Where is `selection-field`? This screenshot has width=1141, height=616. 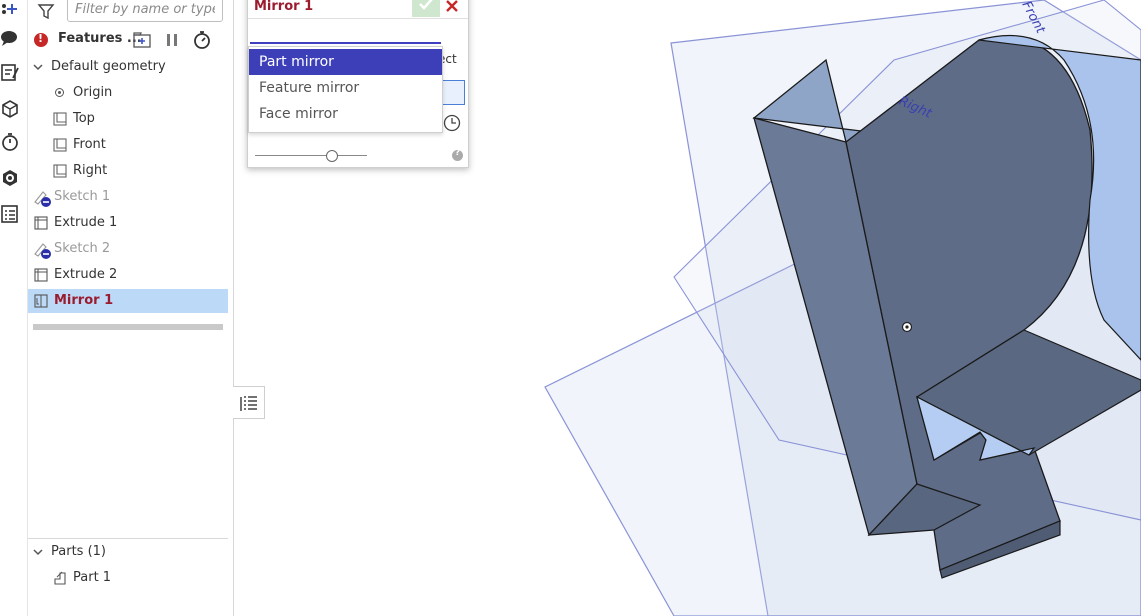
selection-field is located at coordinates (453, 92).